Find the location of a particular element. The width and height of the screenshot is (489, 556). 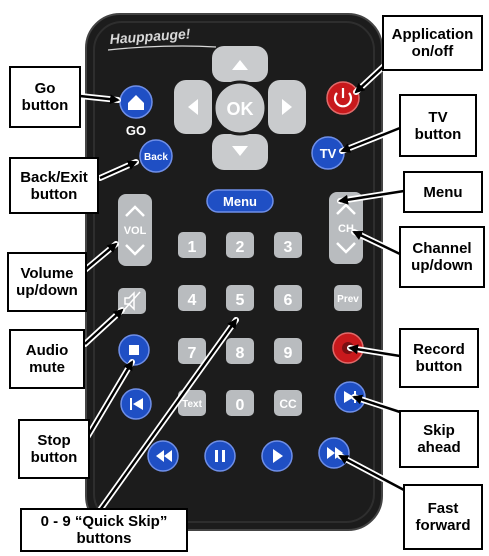

ok-label: OK is located at coordinates (240, 109).